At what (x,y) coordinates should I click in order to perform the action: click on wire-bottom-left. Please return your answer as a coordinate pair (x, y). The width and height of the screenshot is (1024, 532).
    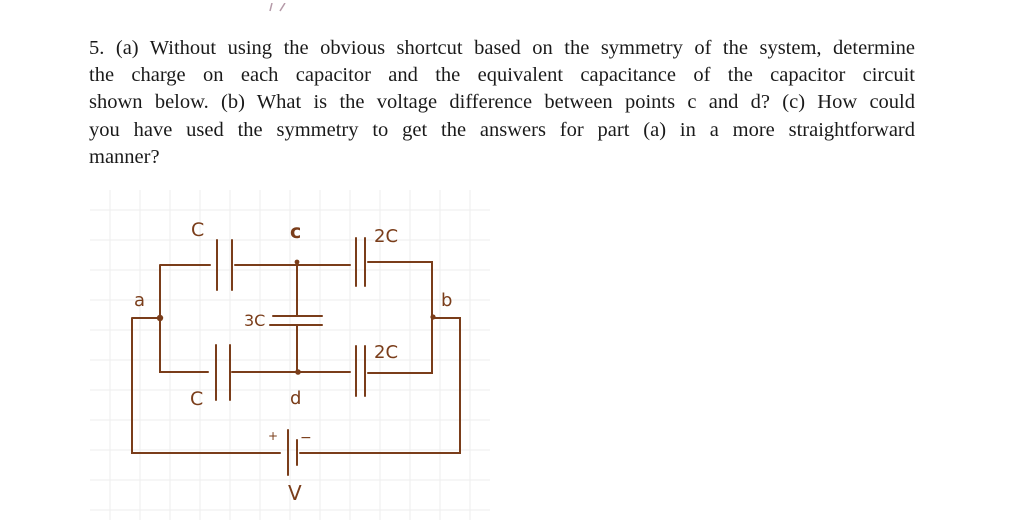
    Looking at the image, I should click on (184, 345).